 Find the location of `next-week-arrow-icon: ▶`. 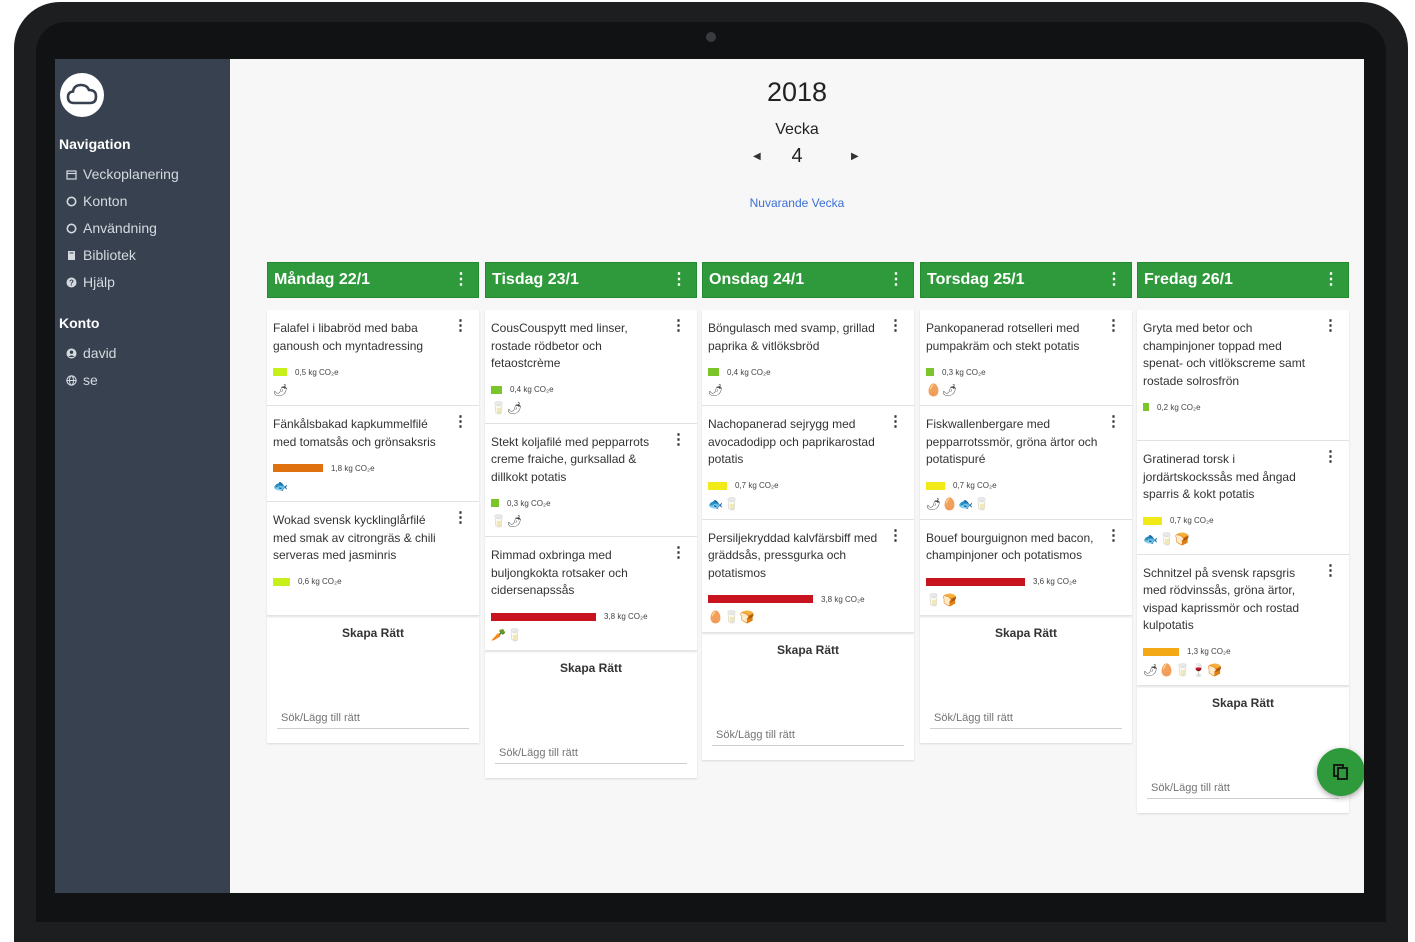

next-week-arrow-icon: ▶ is located at coordinates (855, 156).